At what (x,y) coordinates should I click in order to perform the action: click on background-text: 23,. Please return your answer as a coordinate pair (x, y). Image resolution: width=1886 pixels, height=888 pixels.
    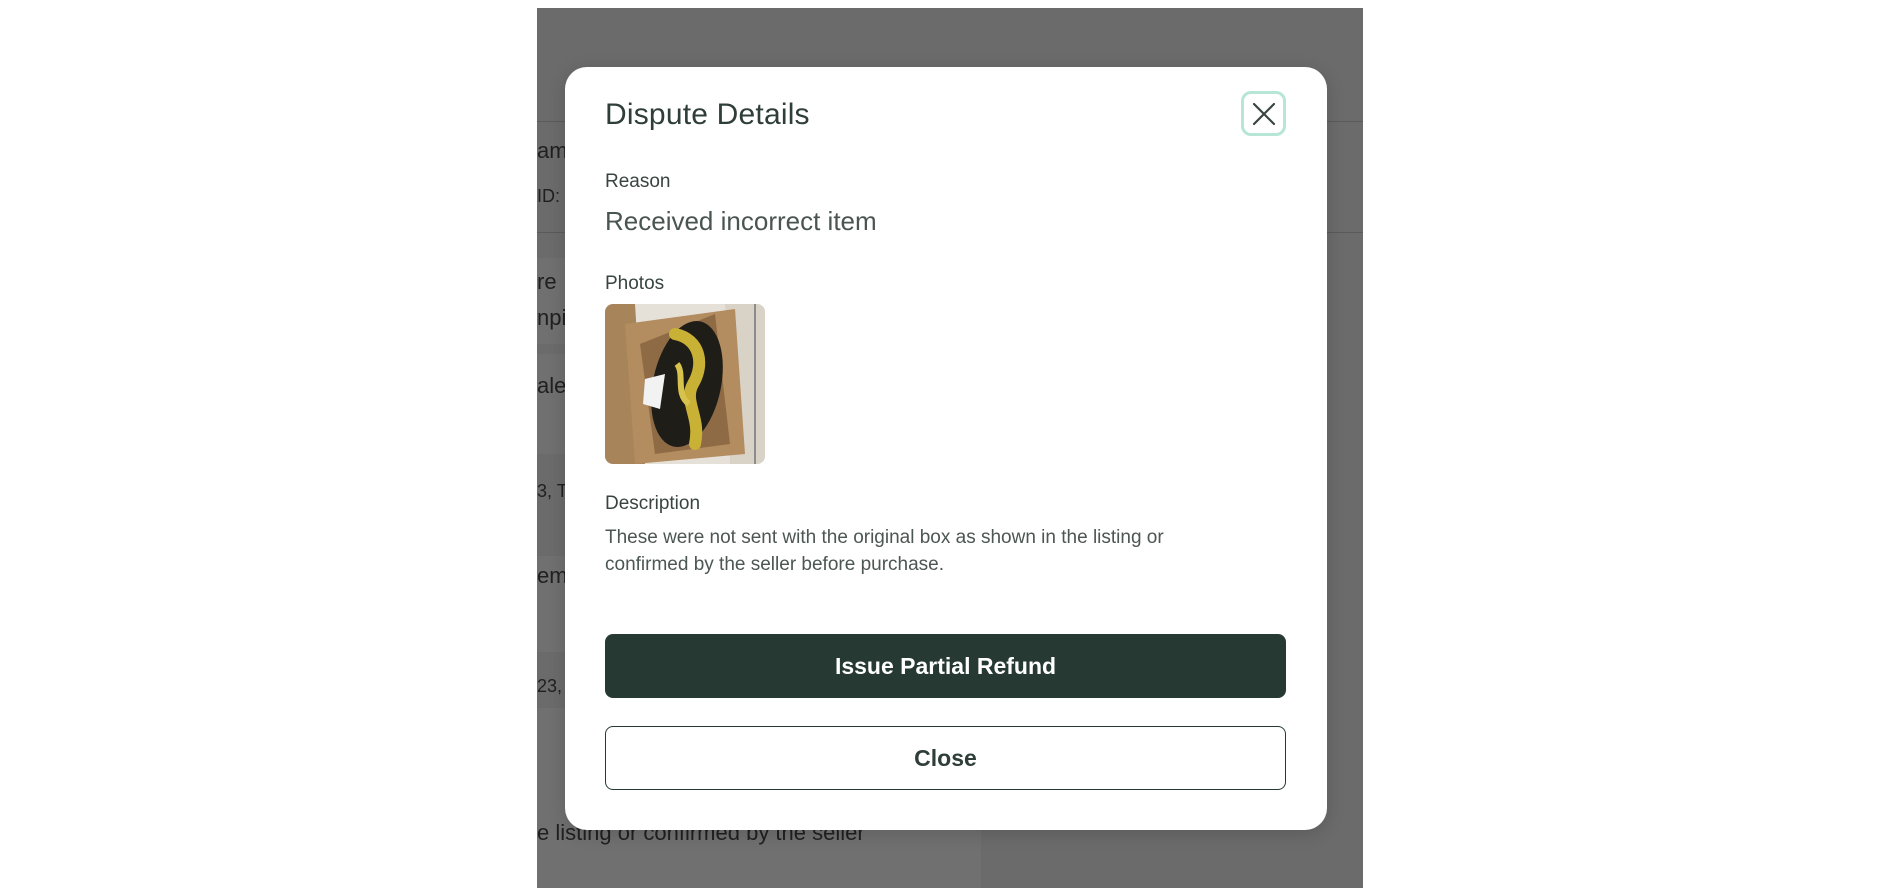
    Looking at the image, I should click on (550, 686).